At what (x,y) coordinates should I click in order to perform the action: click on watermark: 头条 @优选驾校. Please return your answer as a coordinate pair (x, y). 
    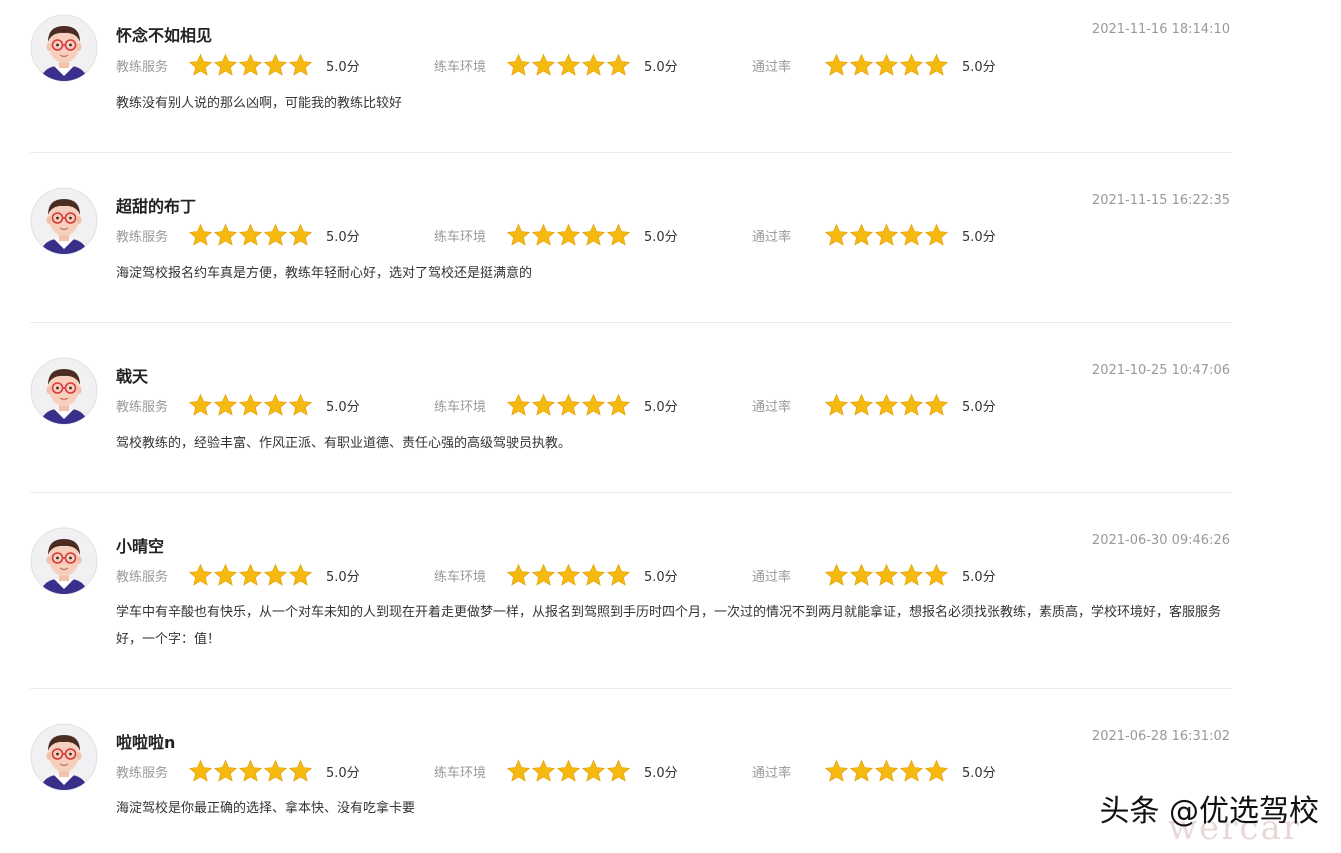
    Looking at the image, I should click on (1209, 811).